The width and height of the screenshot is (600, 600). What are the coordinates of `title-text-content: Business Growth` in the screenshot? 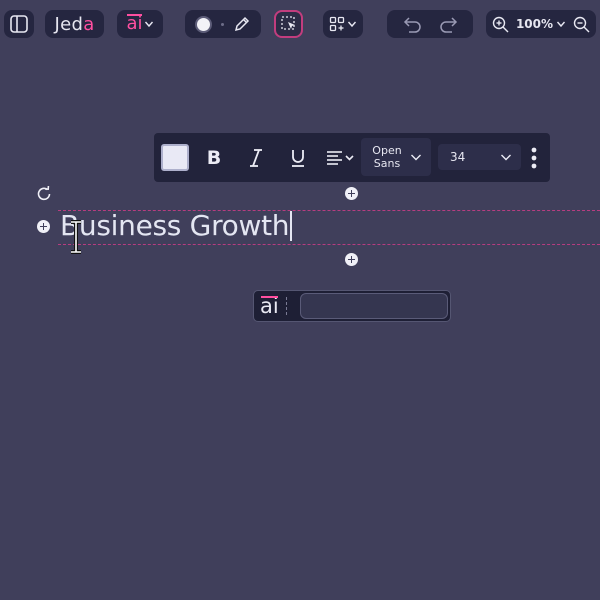 It's located at (175, 225).